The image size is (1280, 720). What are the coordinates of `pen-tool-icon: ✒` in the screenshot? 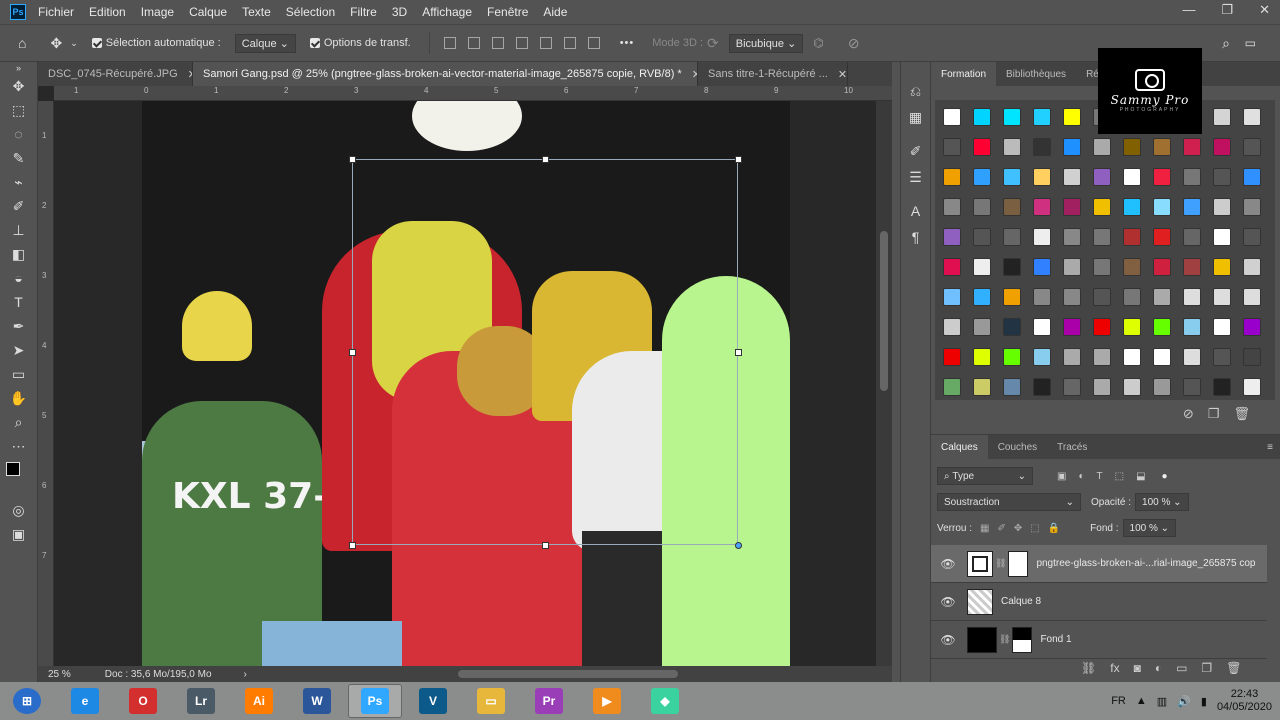 It's located at (18, 326).